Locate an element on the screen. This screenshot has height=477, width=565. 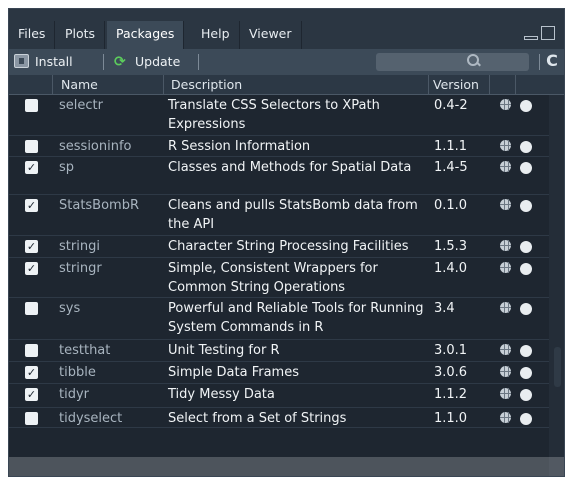
update-button: ⟳ Update is located at coordinates (147, 62).